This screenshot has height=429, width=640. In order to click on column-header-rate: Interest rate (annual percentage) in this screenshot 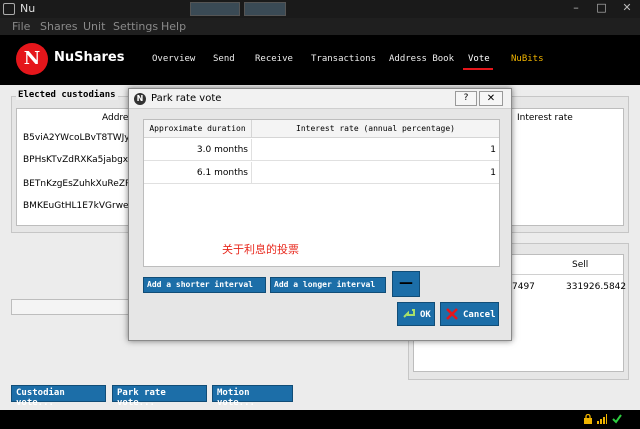, I will do `click(375, 129)`.